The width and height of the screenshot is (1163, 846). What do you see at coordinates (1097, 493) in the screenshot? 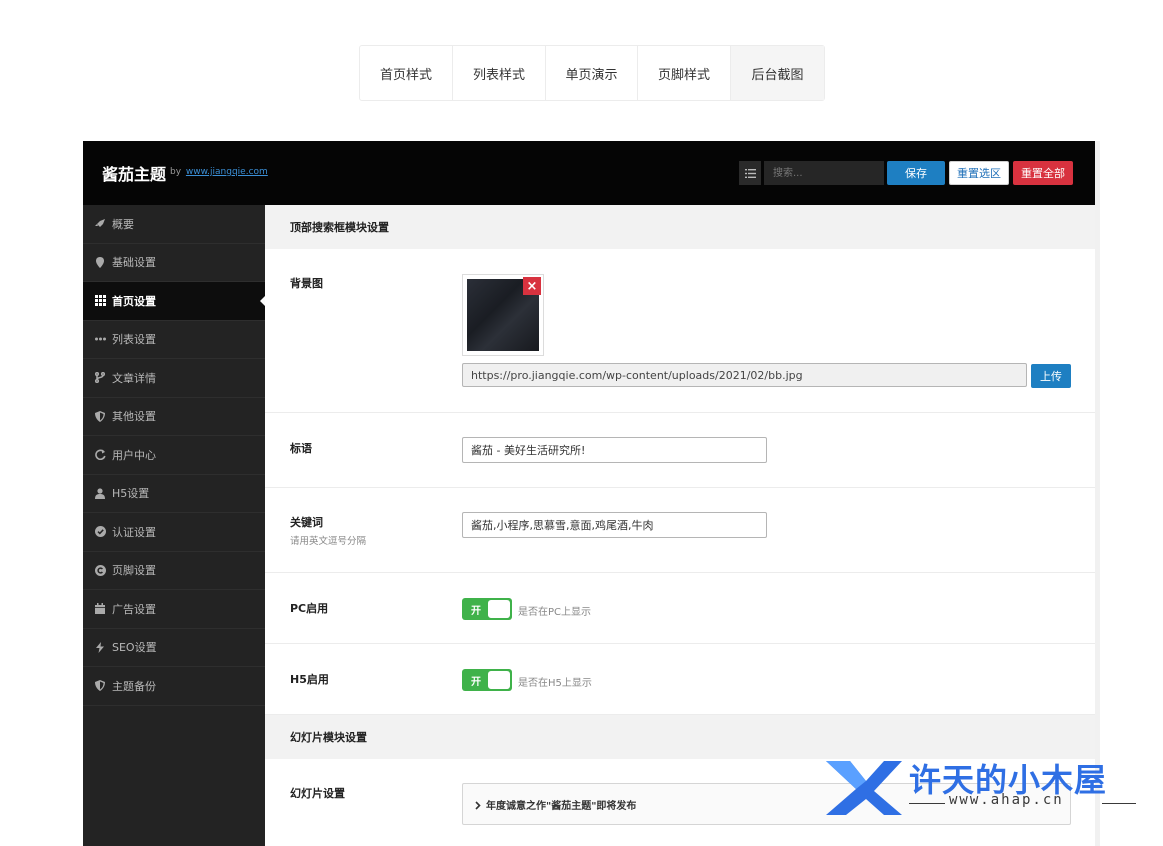
I see `scrollbar` at bounding box center [1097, 493].